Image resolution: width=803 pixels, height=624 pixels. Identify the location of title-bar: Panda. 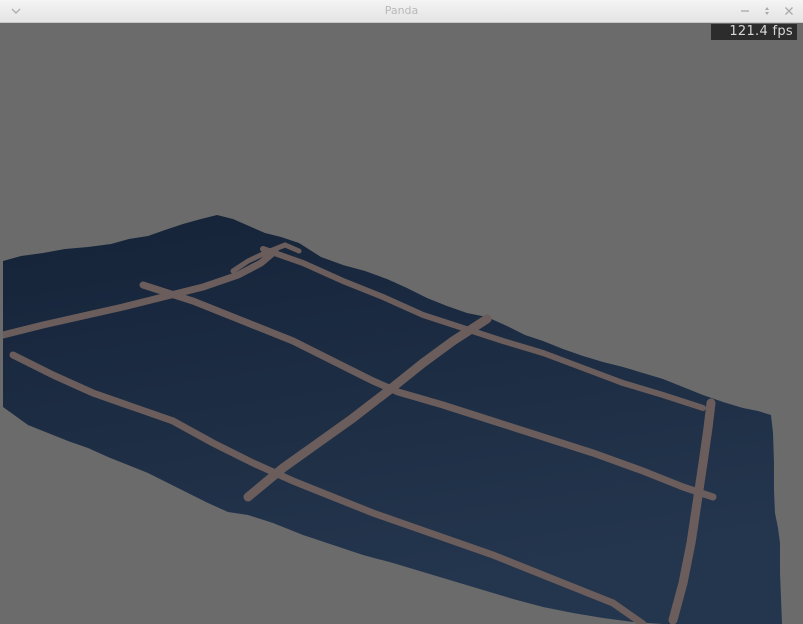
(401, 11).